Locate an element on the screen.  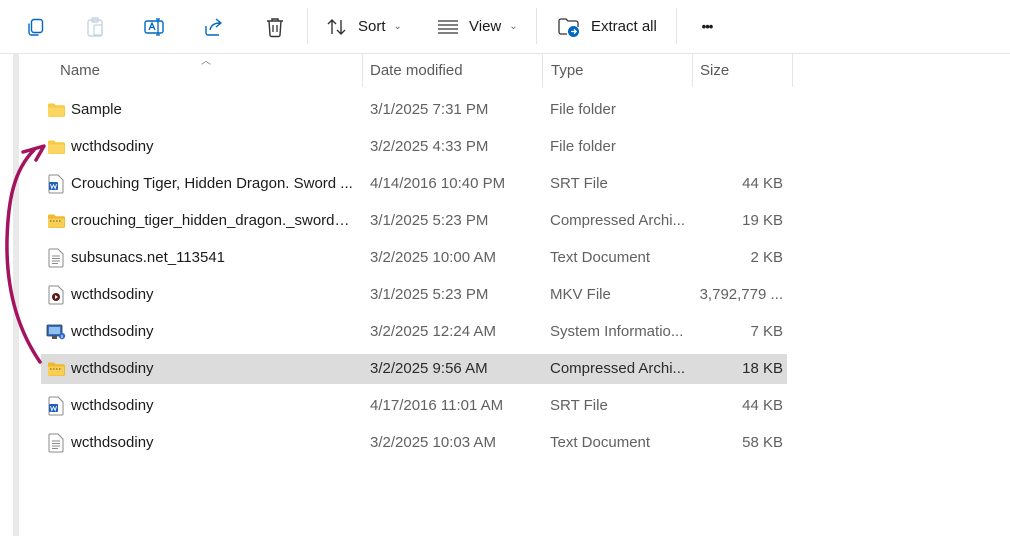
paste-button is located at coordinates (95, 26).